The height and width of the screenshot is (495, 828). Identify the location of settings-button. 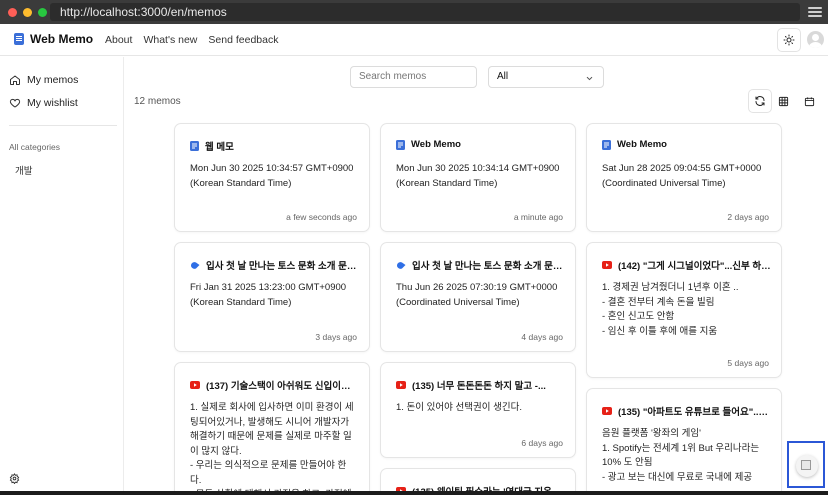
(14, 480).